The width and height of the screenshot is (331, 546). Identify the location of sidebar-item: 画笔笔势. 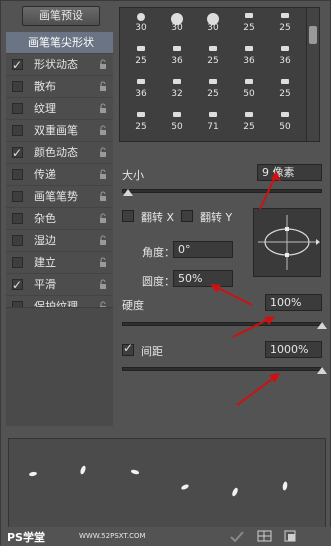
(59, 197).